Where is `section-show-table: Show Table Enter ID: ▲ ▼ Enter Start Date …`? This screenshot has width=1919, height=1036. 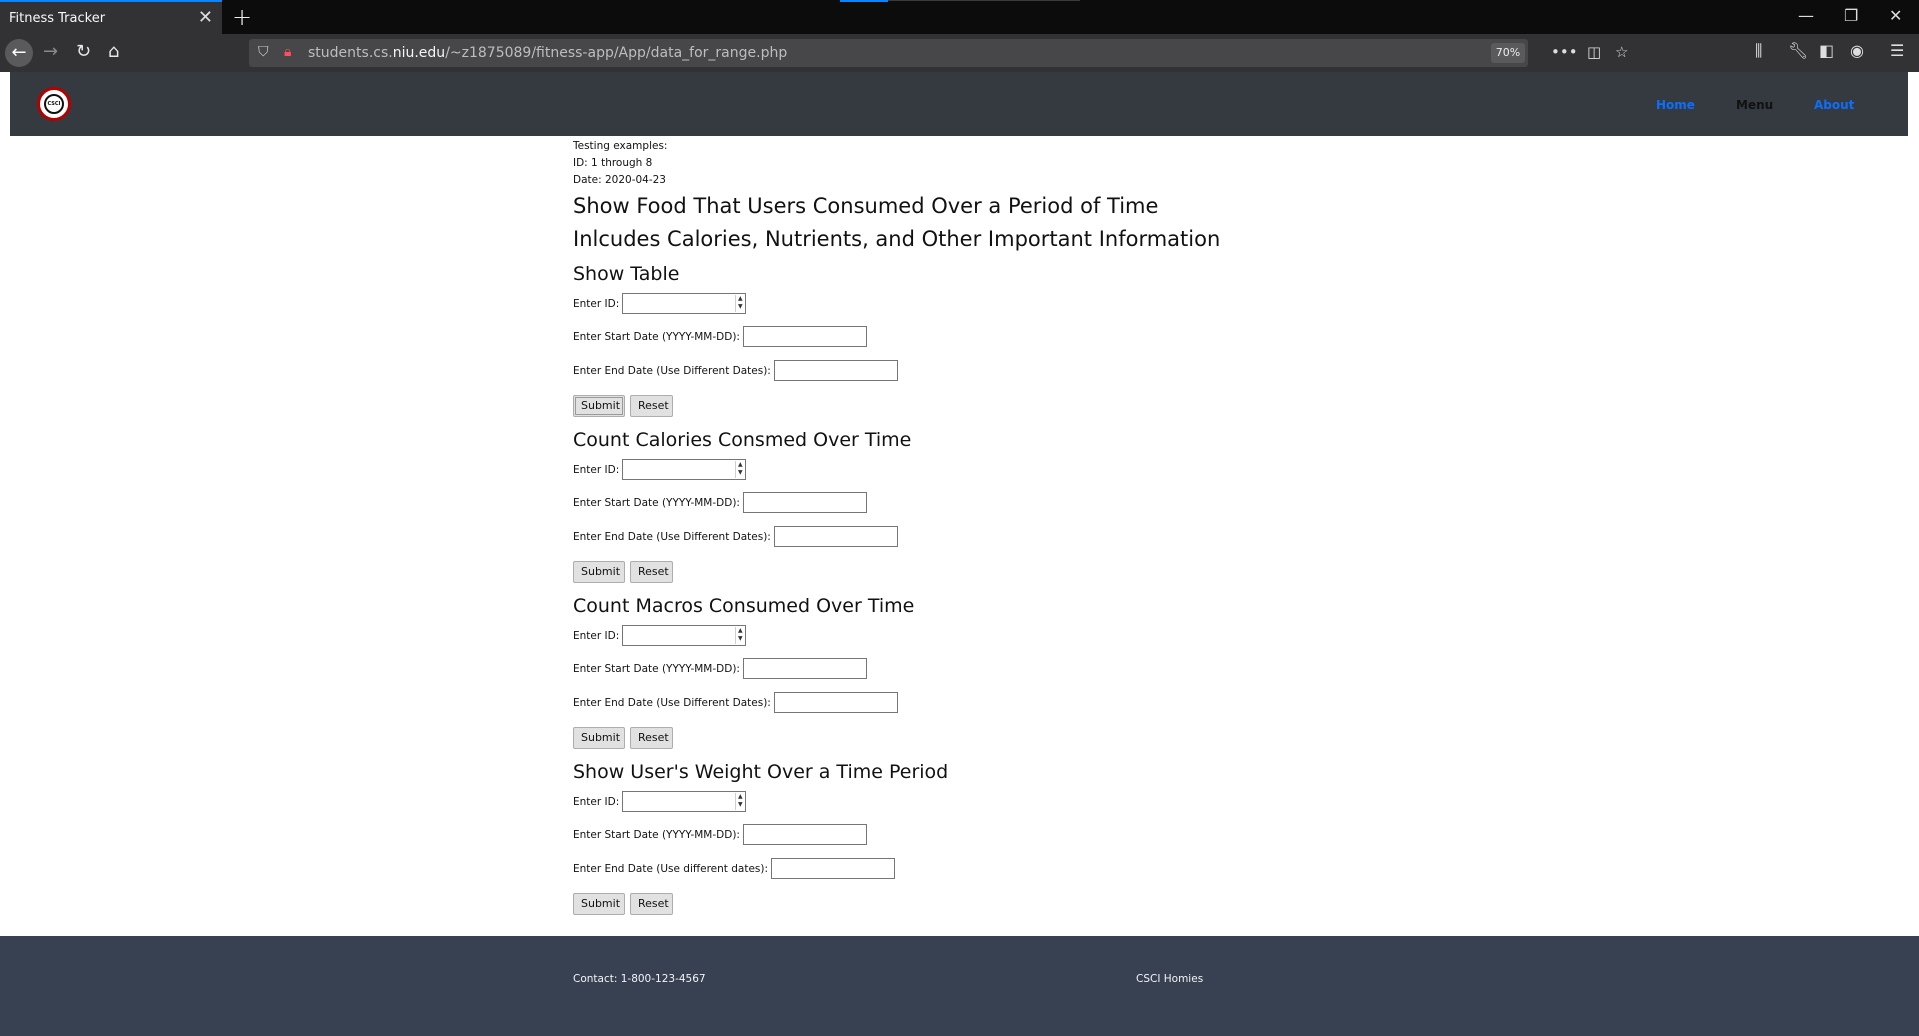 section-show-table: Show Table Enter ID: ▲ ▼ Enter Start Date … is located at coordinates (923, 339).